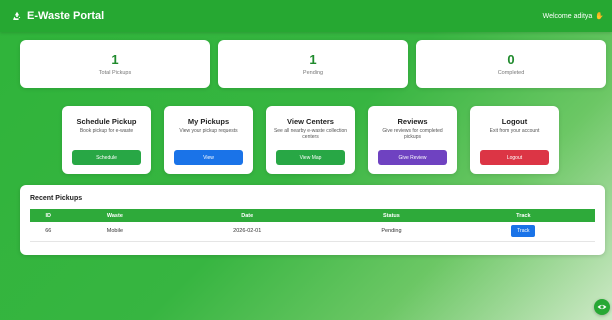 The height and width of the screenshot is (320, 612). What do you see at coordinates (599, 16) in the screenshot?
I see `wave-icon: ✋` at bounding box center [599, 16].